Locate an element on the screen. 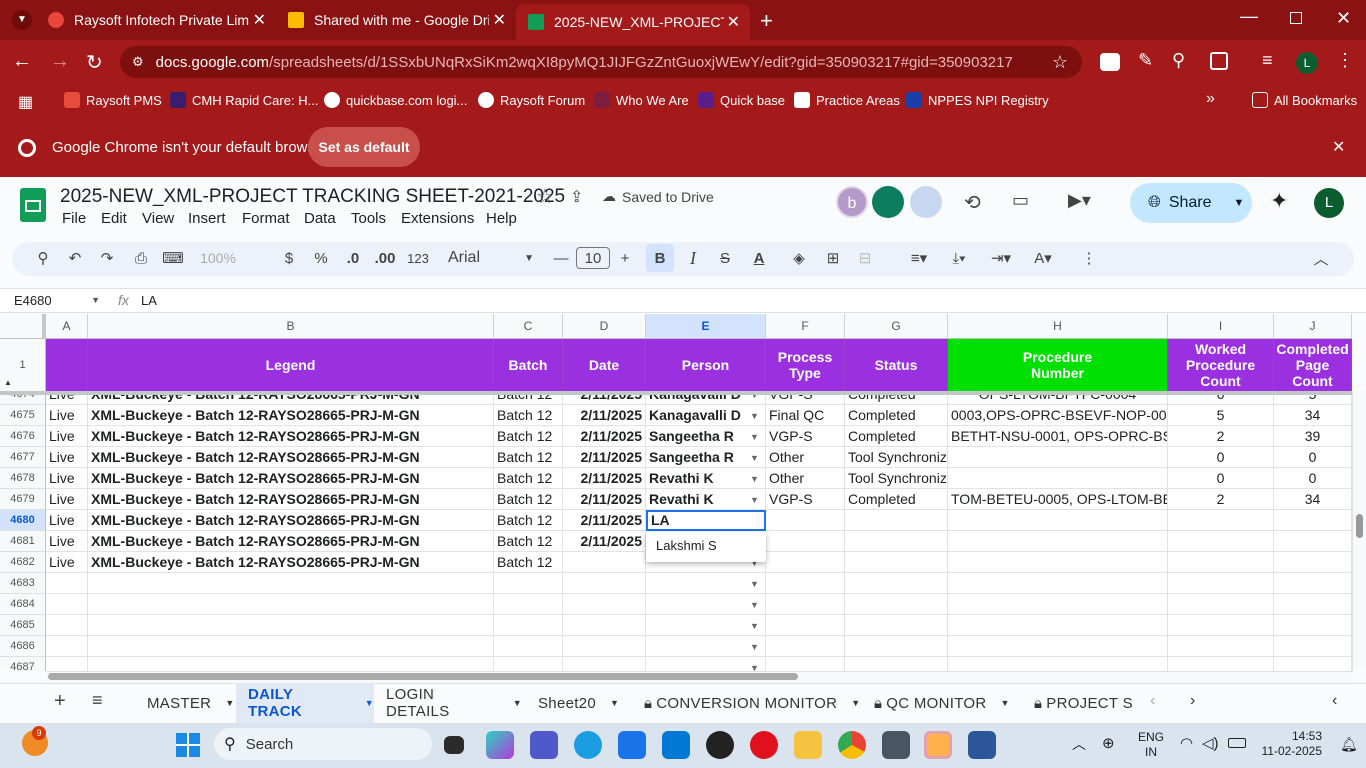 This screenshot has height=768, width=1366. file-explorer-icon is located at coordinates (808, 745).